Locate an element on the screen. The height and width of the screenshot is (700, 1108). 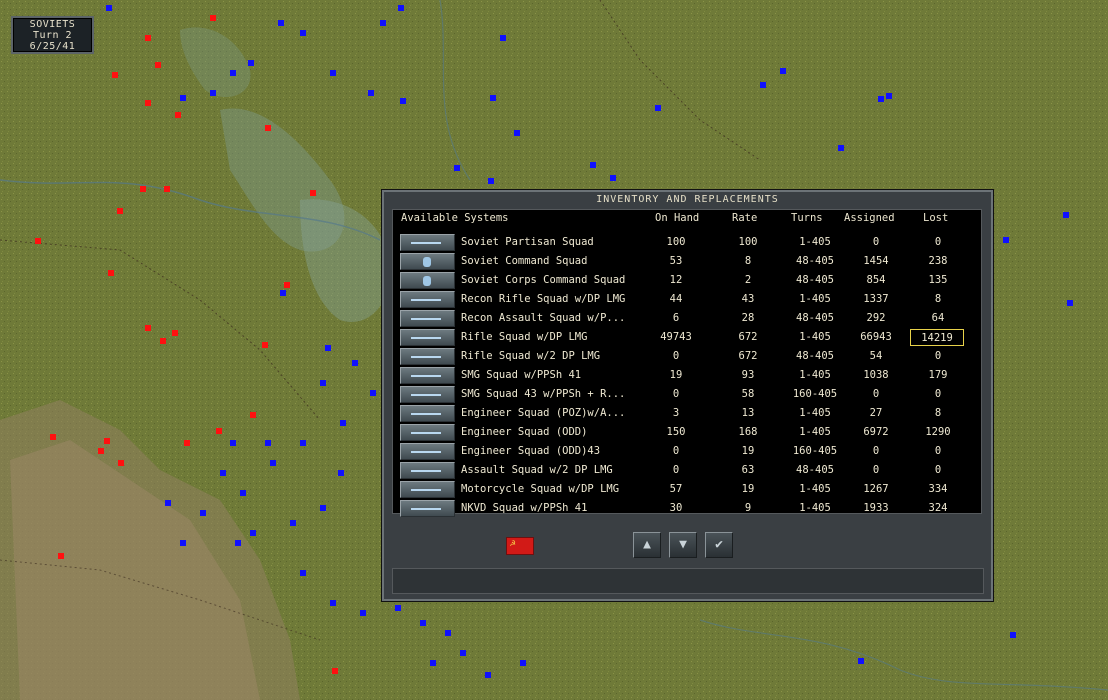
assigned-value: 1038 is located at coordinates (876, 375).